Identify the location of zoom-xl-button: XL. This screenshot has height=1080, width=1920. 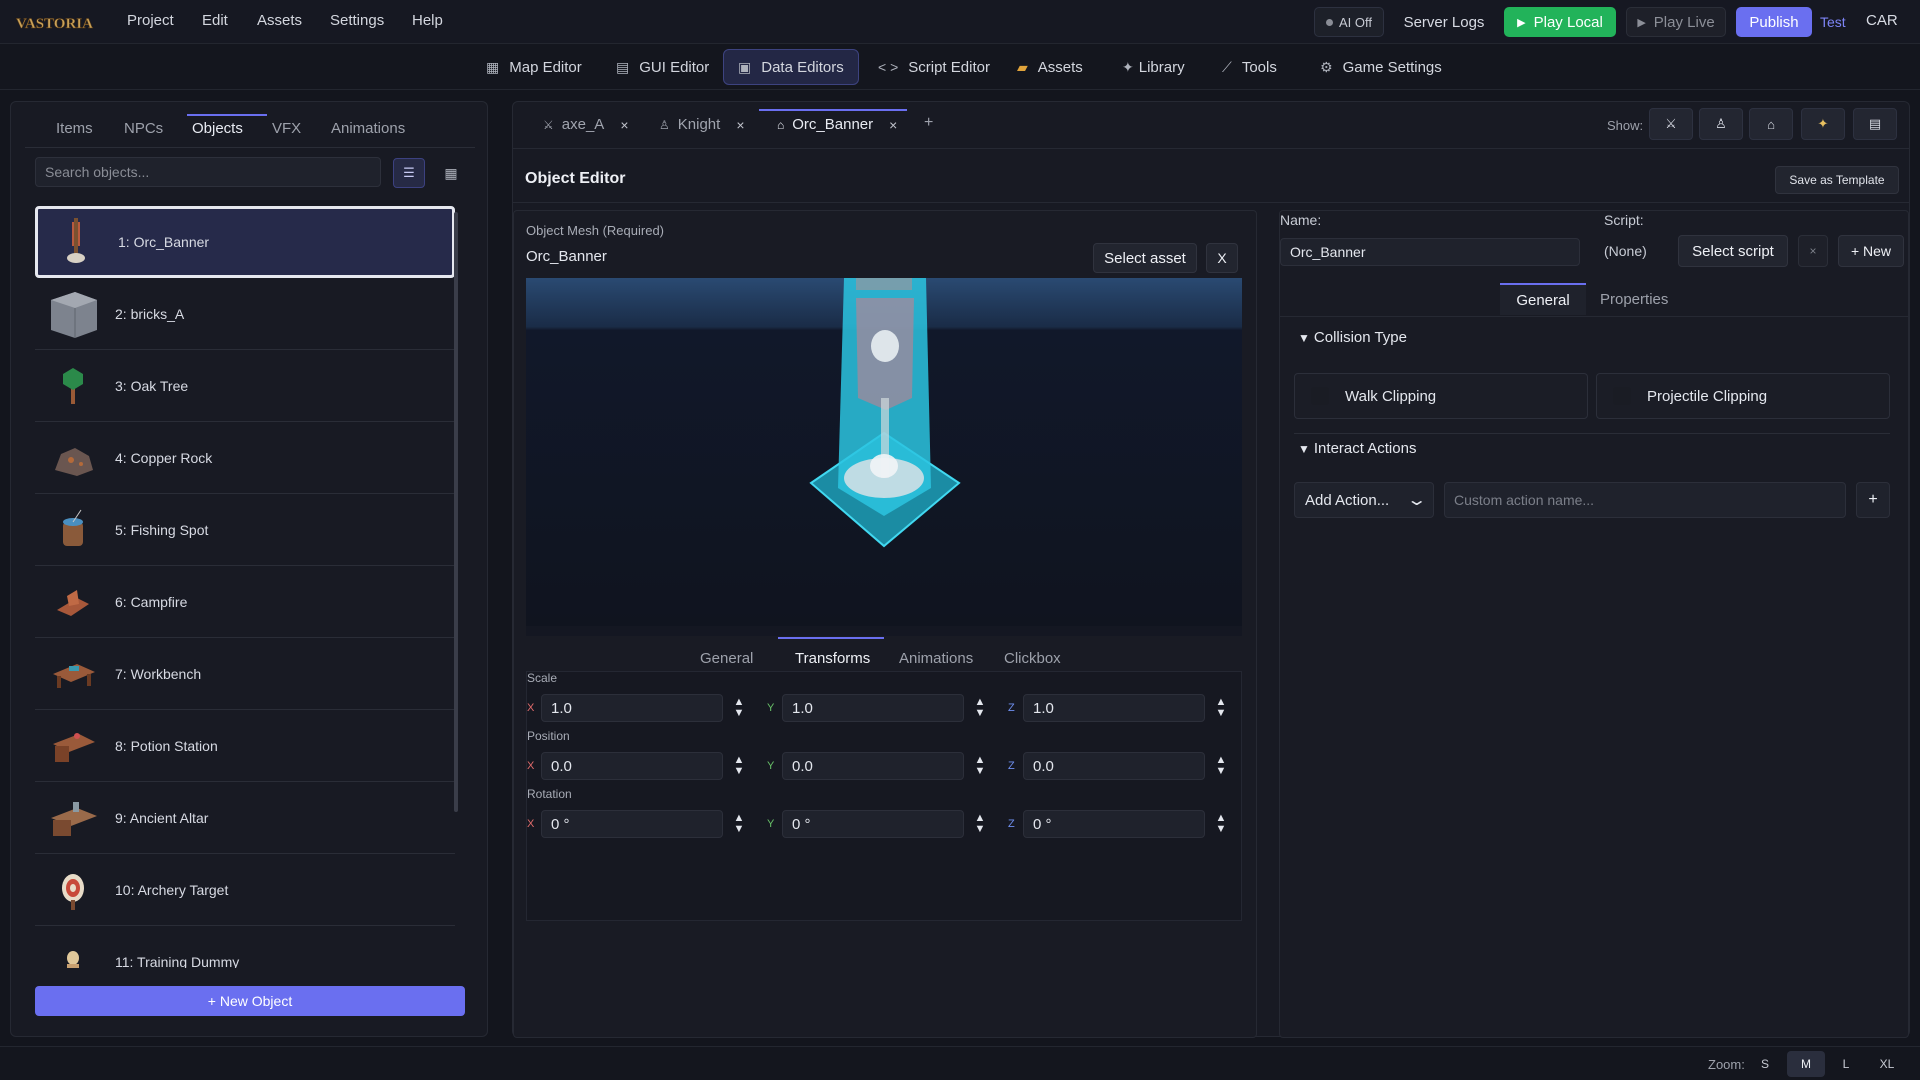
(1887, 1064).